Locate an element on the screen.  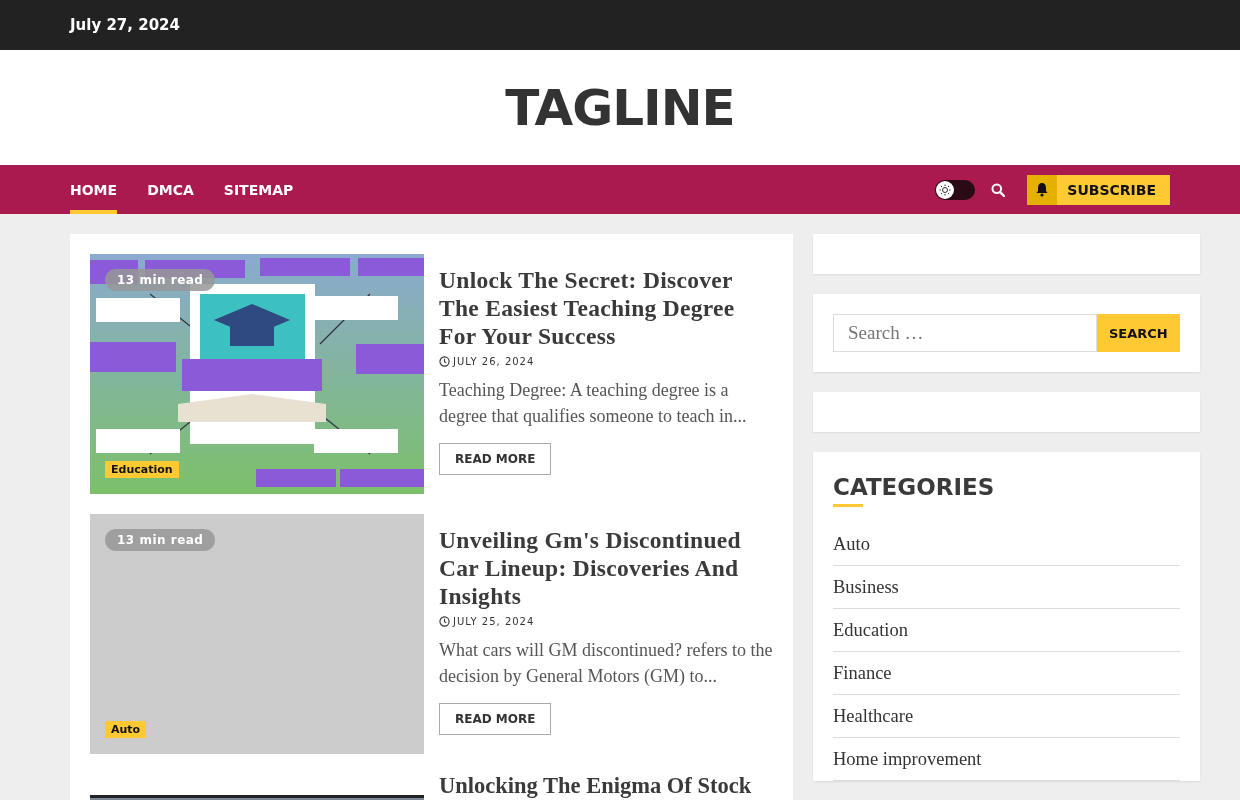
nav-tab: SITEMAP is located at coordinates (258, 189).